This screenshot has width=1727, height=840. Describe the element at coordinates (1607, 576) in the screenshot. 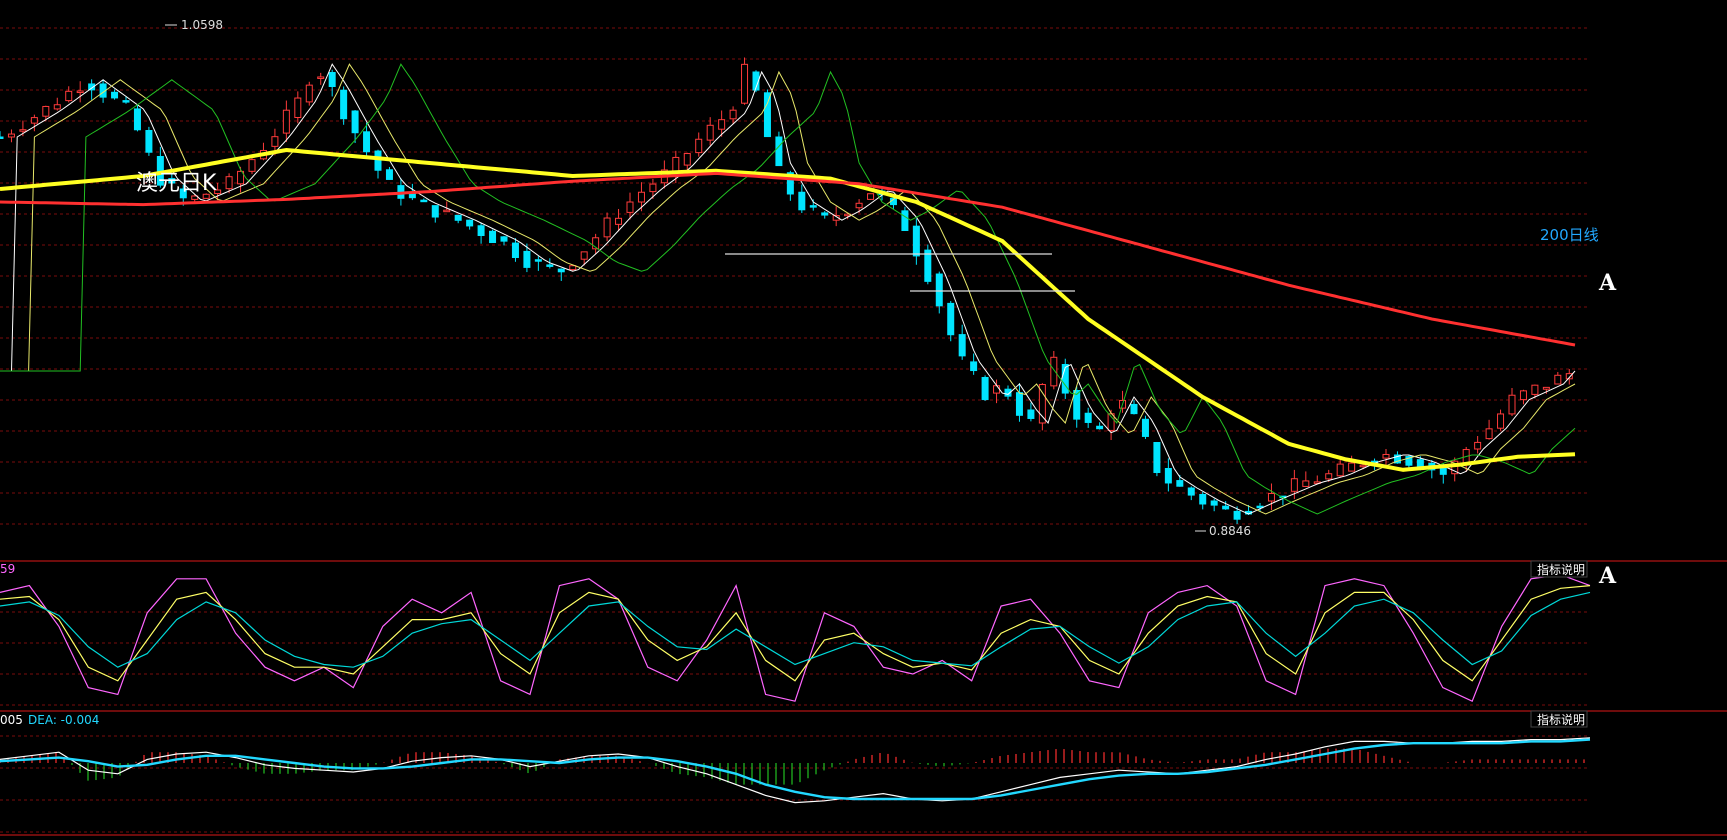

I see `marker-a-kdj: A` at that location.